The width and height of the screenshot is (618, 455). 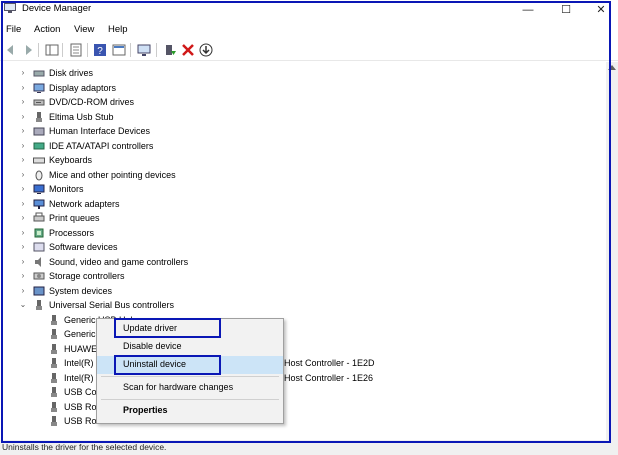 I want to click on ide-controller-icon, so click(x=39, y=145).